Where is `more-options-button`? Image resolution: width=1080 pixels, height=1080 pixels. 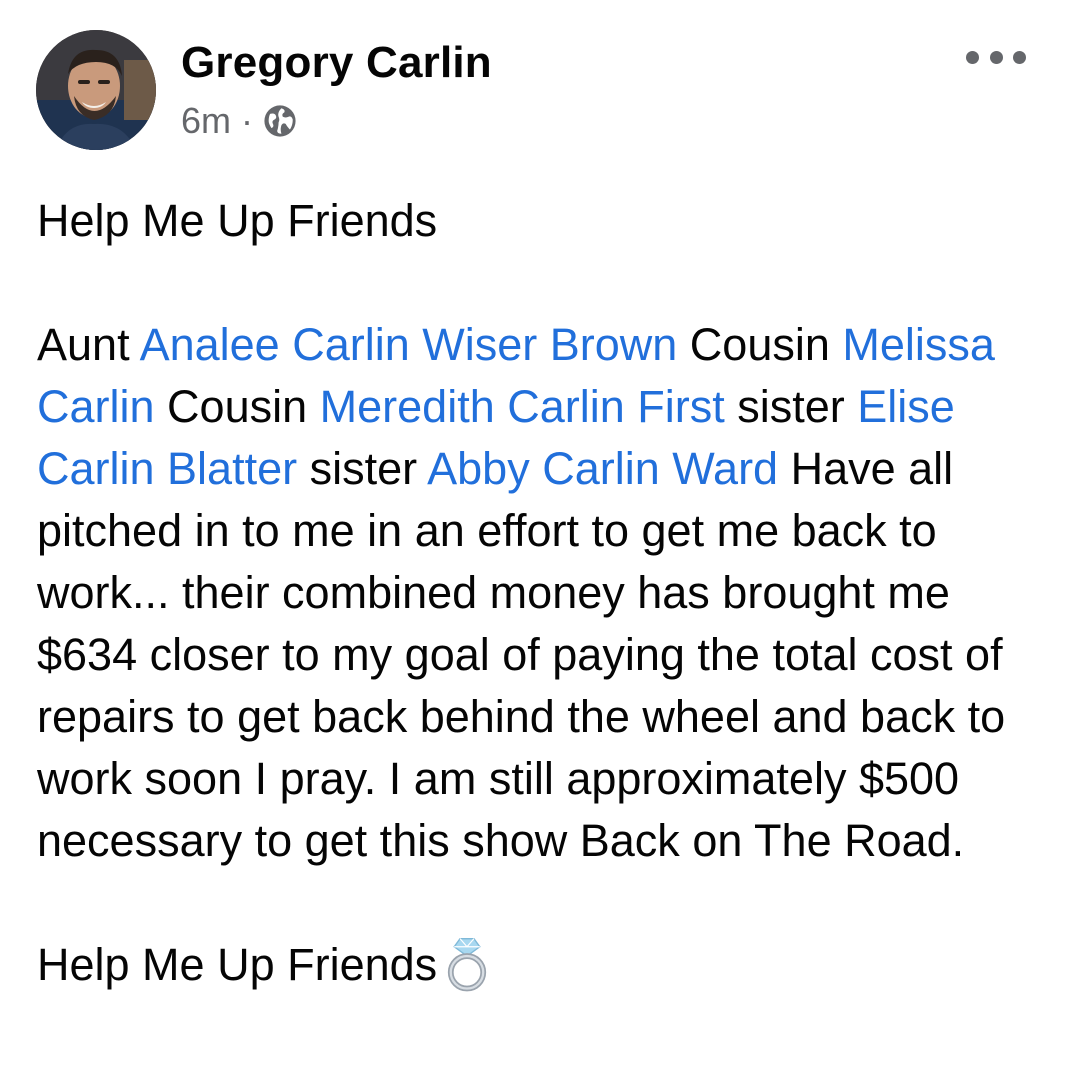 more-options-button is located at coordinates (996, 57).